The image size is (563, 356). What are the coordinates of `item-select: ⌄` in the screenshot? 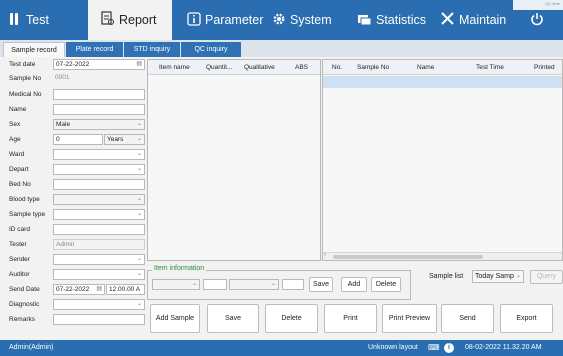 It's located at (176, 284).